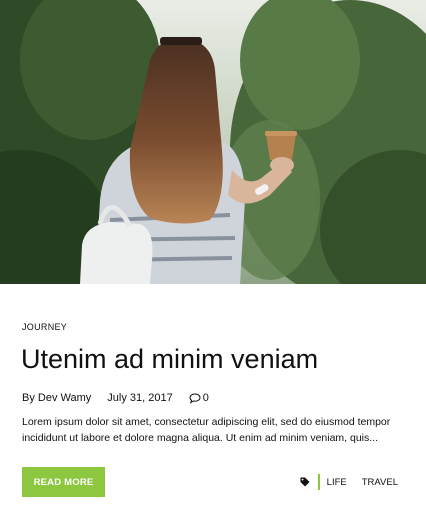  What do you see at coordinates (56, 398) in the screenshot?
I see `post-author: By Dev Wamy` at bounding box center [56, 398].